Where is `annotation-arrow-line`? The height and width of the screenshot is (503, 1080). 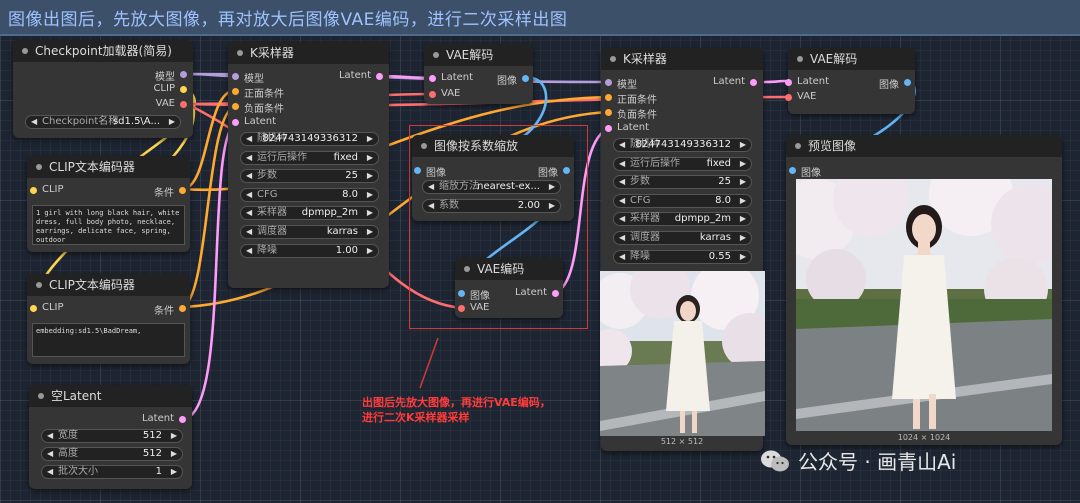 annotation-arrow-line is located at coordinates (429, 363).